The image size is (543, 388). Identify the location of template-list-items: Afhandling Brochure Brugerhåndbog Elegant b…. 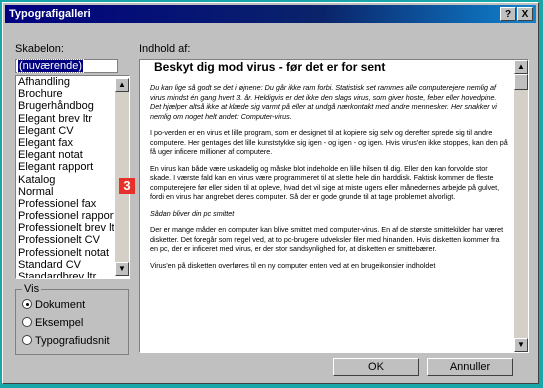
(66, 177).